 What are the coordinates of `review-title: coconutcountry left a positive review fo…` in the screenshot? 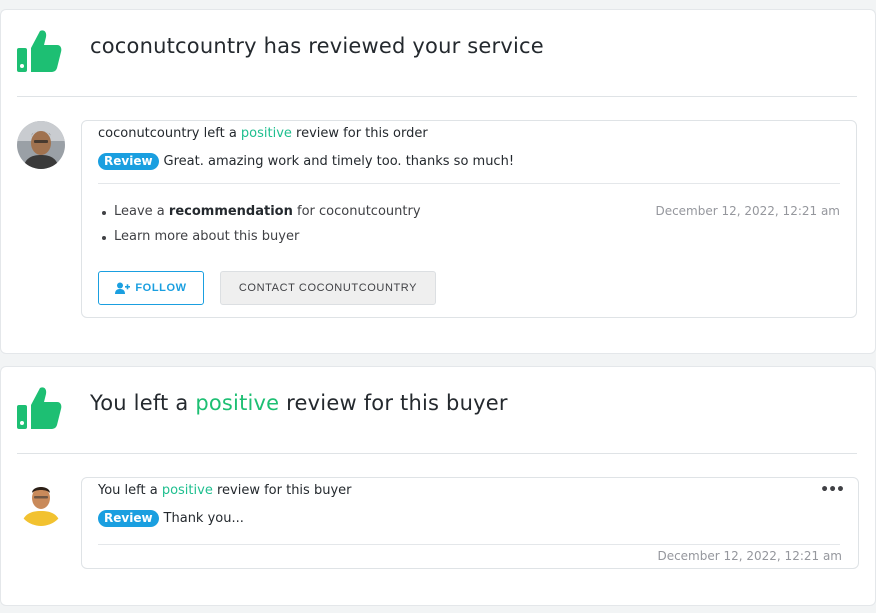 It's located at (263, 133).